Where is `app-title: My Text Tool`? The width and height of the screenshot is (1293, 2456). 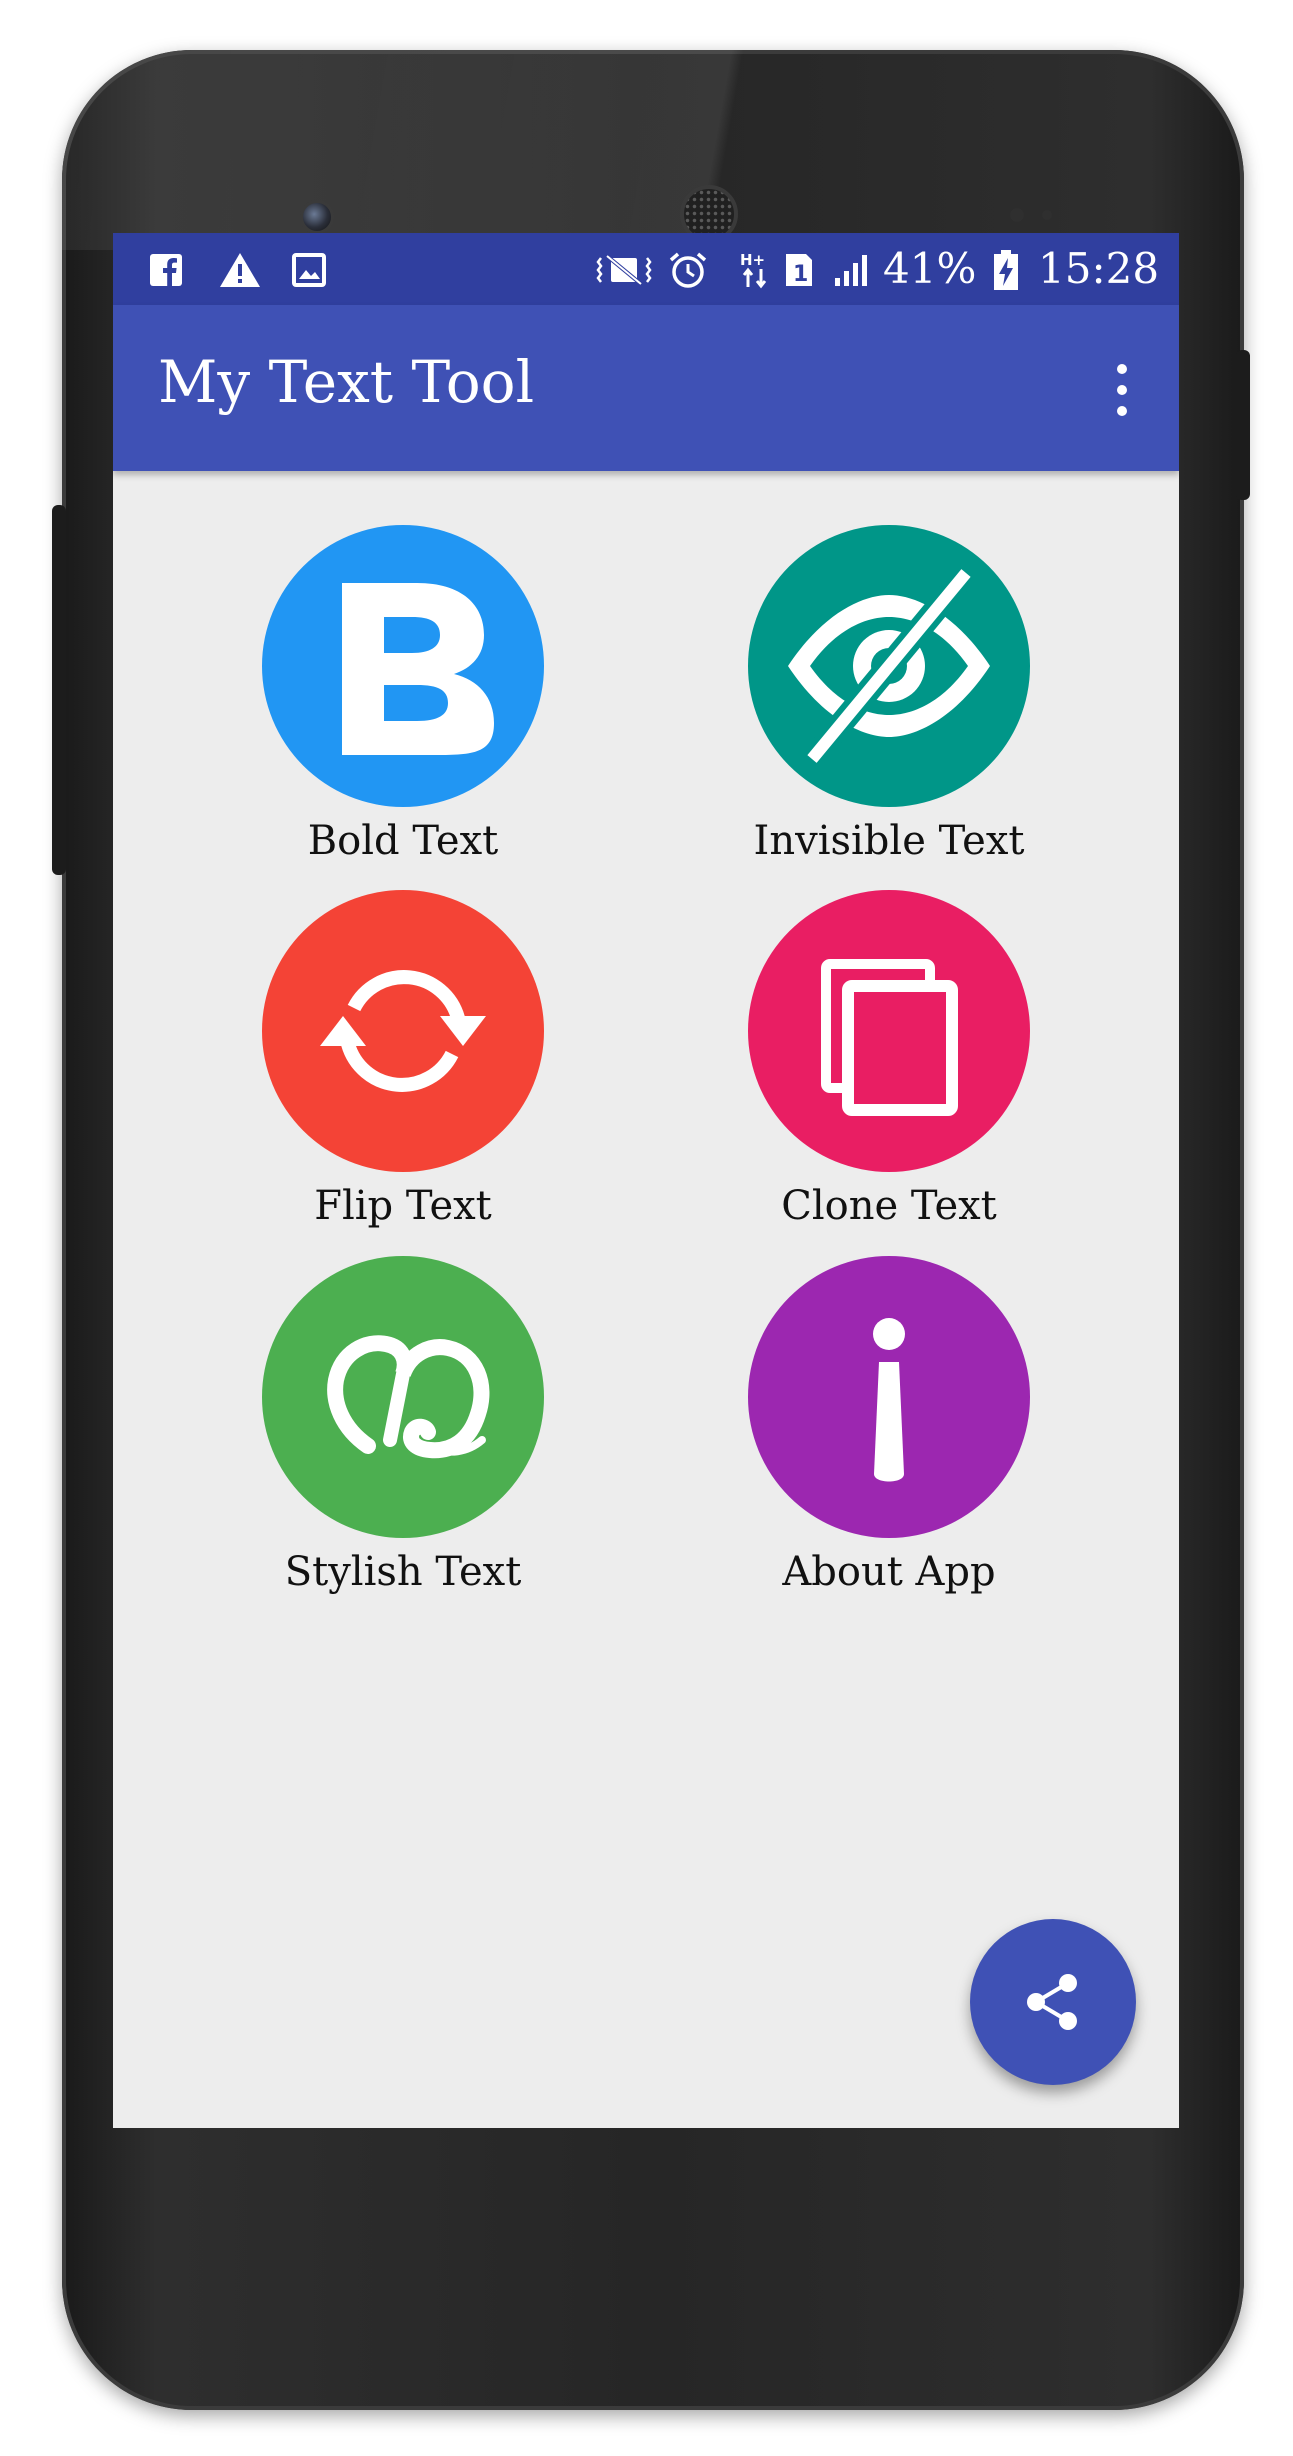
app-title: My Text Tool is located at coordinates (346, 382).